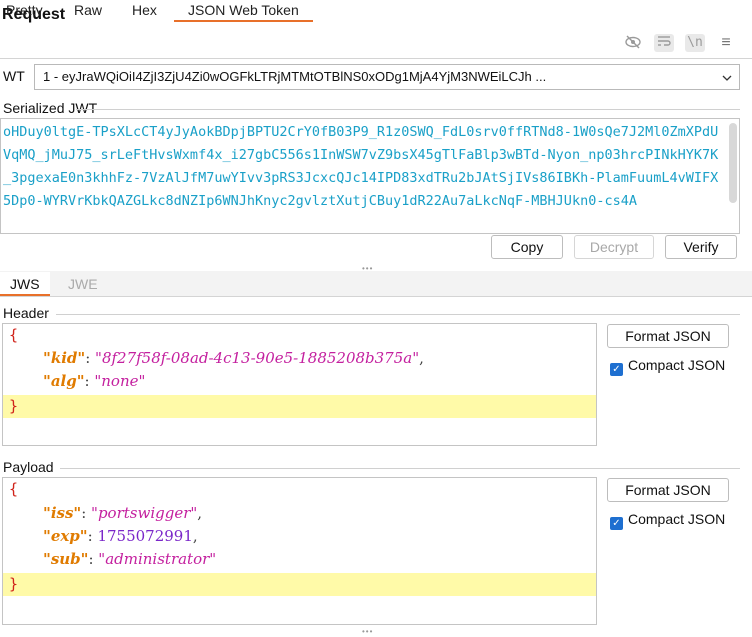  Describe the element at coordinates (88, 10) in the screenshot. I see `tab-raw: Raw` at that location.